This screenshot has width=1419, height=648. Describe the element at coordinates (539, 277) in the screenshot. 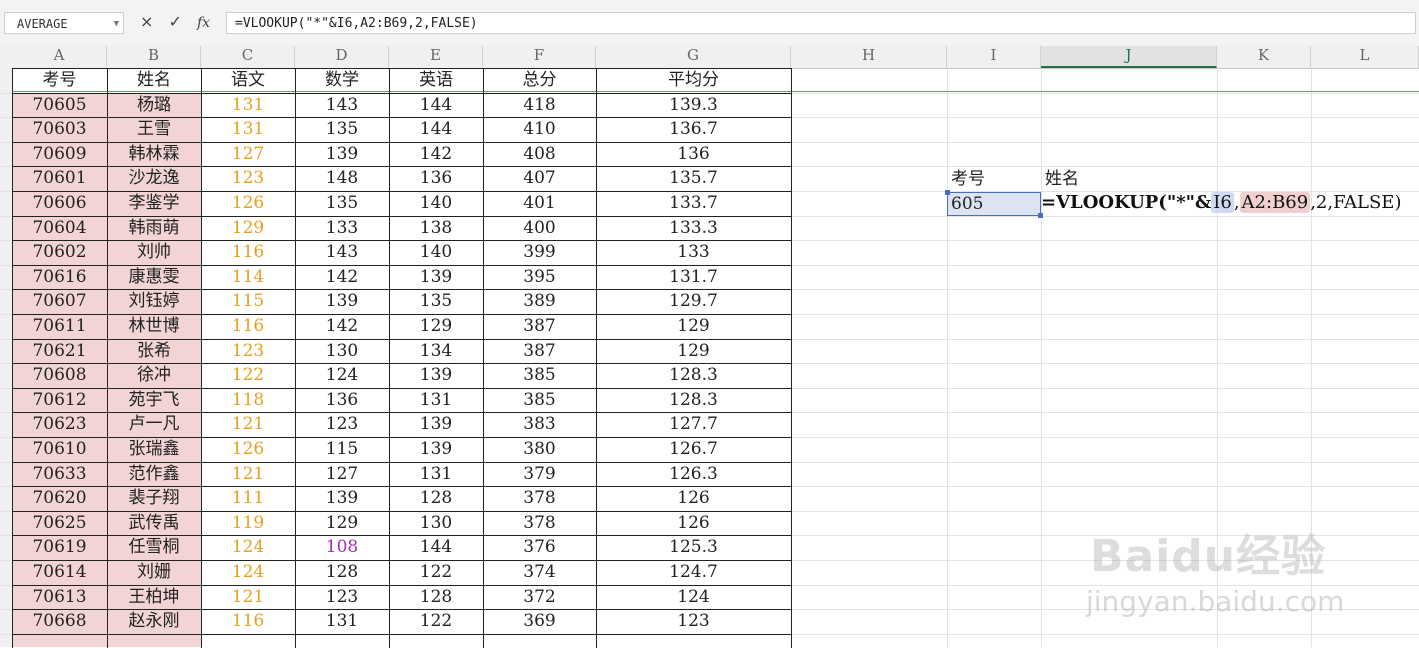

I see `table-cell: 395` at that location.